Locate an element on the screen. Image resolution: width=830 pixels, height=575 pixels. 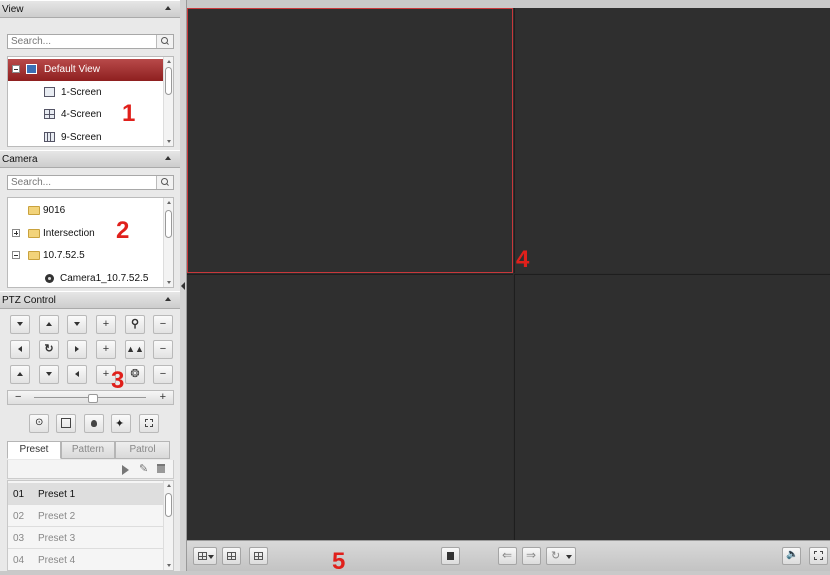
wiper-button: ✦ is located at coordinates (121, 423).